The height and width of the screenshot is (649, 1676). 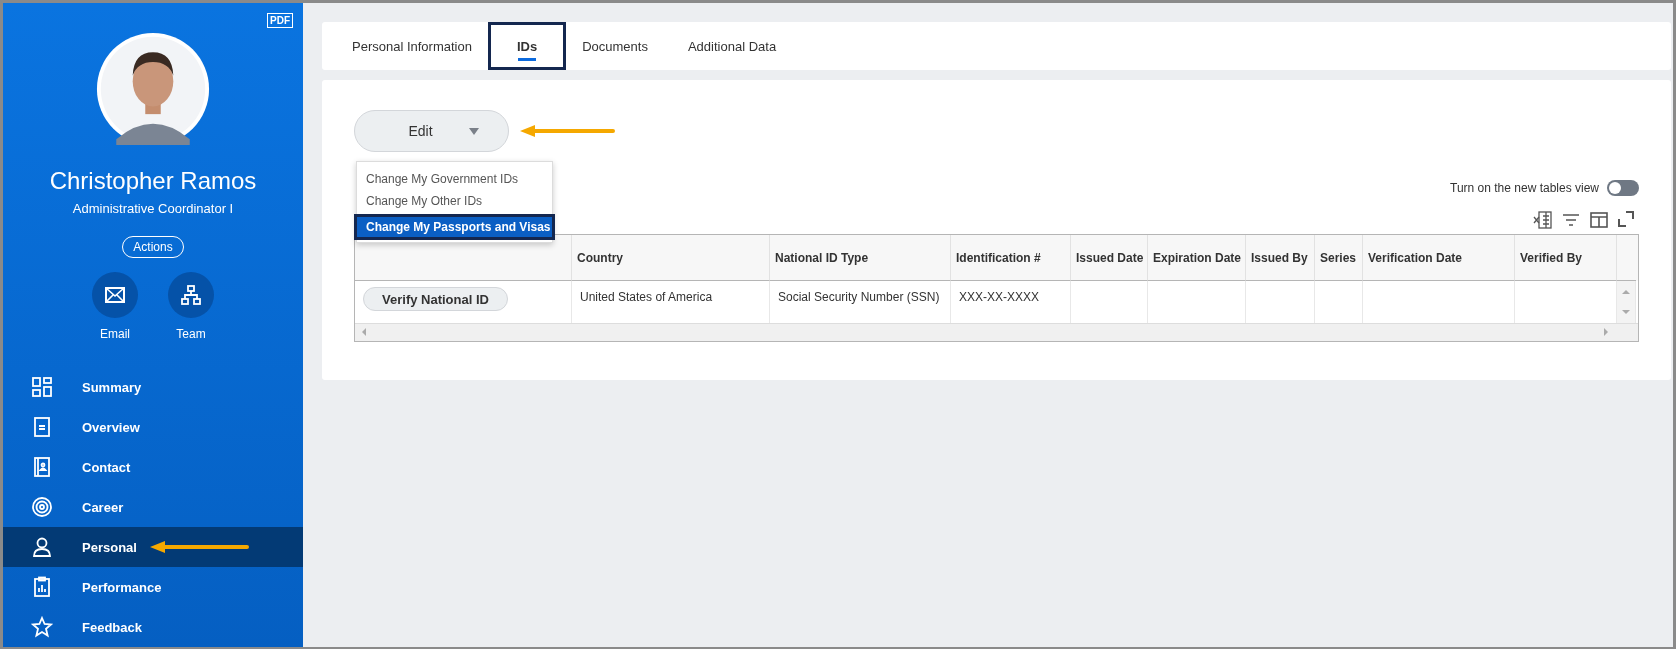 I want to click on org-chart-icon, so click(x=191, y=295).